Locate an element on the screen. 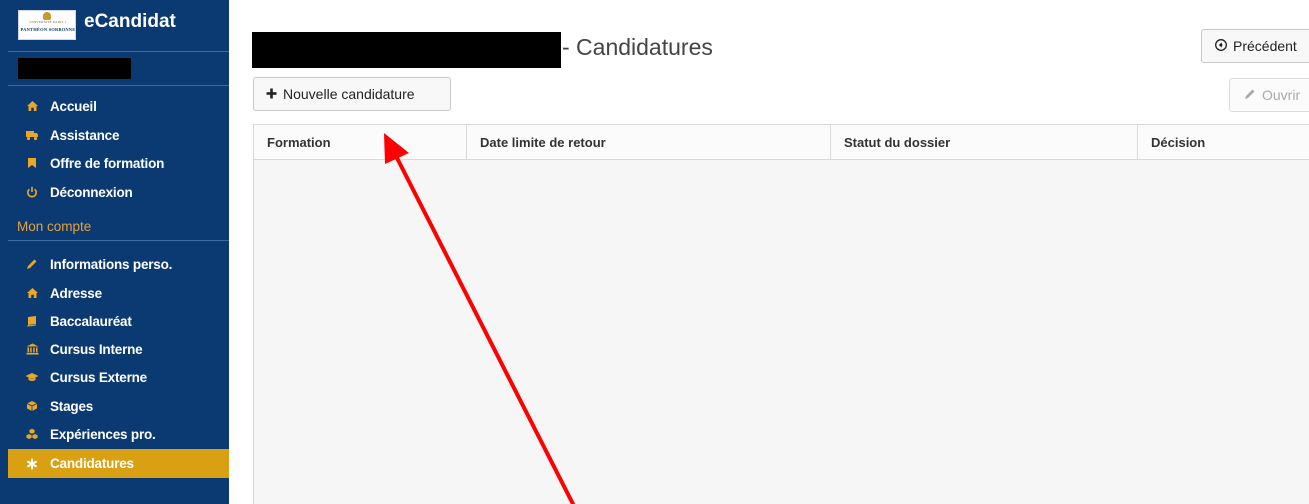 This screenshot has width=1309, height=504. sidebar-item-label: Assistance is located at coordinates (85, 135).